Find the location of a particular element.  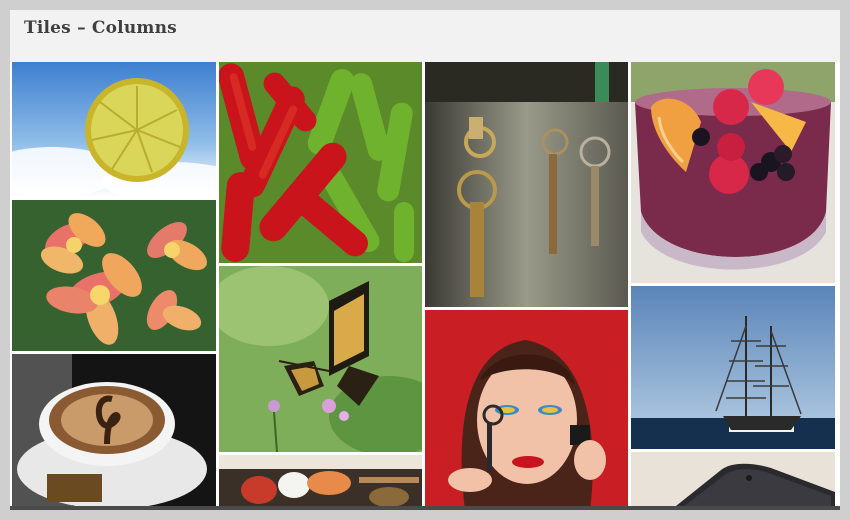

fruit-bowl-image is located at coordinates (733, 172).